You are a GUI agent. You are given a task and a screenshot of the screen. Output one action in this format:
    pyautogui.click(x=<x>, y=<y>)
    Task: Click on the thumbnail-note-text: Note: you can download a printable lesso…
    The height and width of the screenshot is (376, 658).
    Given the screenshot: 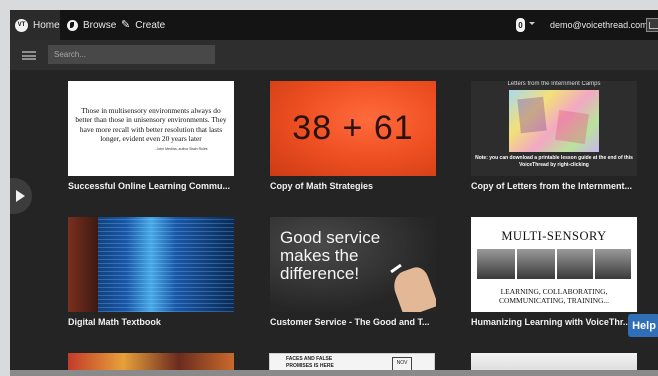 What is the action you would take?
    pyautogui.click(x=554, y=161)
    